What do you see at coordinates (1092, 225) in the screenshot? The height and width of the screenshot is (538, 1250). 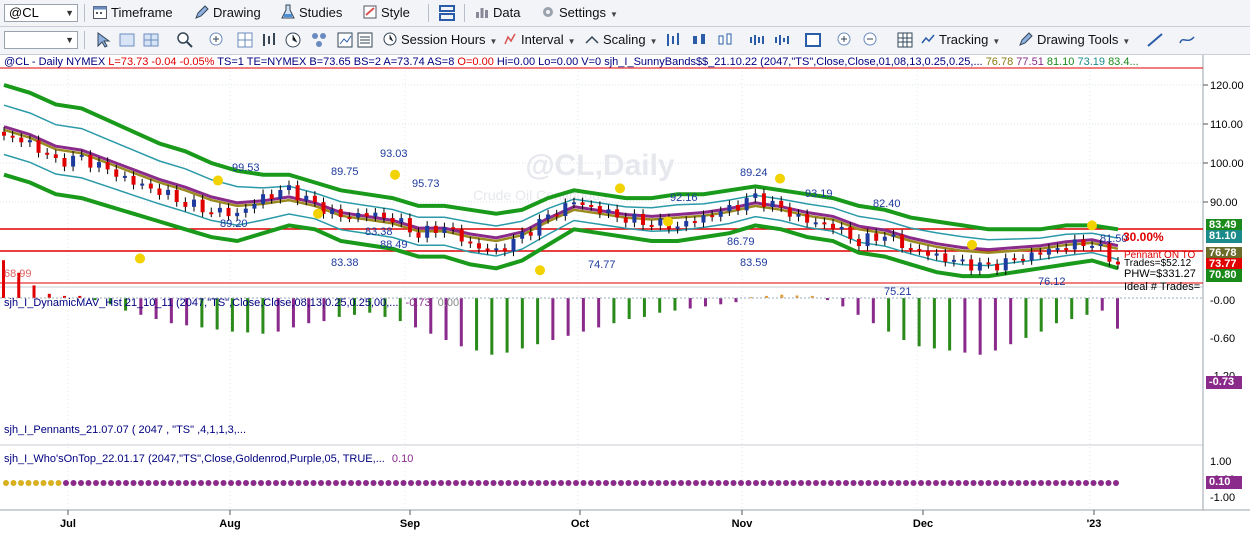 I see `swing-marker` at bounding box center [1092, 225].